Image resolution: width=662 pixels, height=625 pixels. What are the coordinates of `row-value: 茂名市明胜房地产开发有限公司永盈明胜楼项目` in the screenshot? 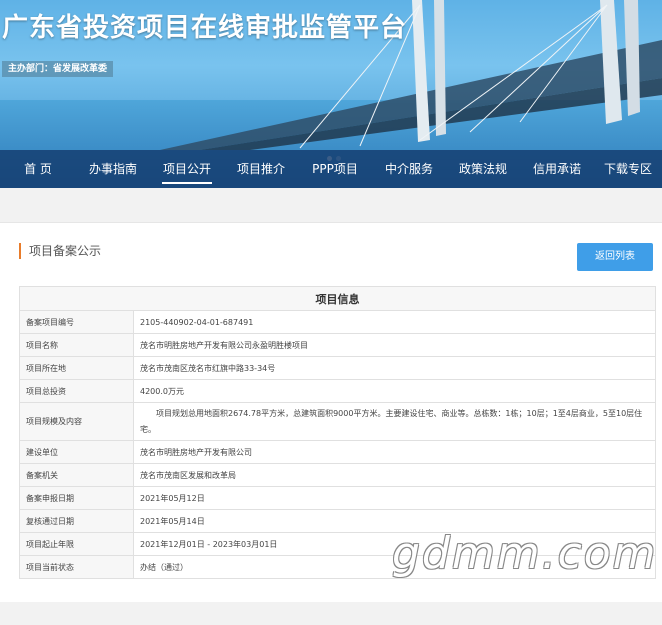 It's located at (394, 345).